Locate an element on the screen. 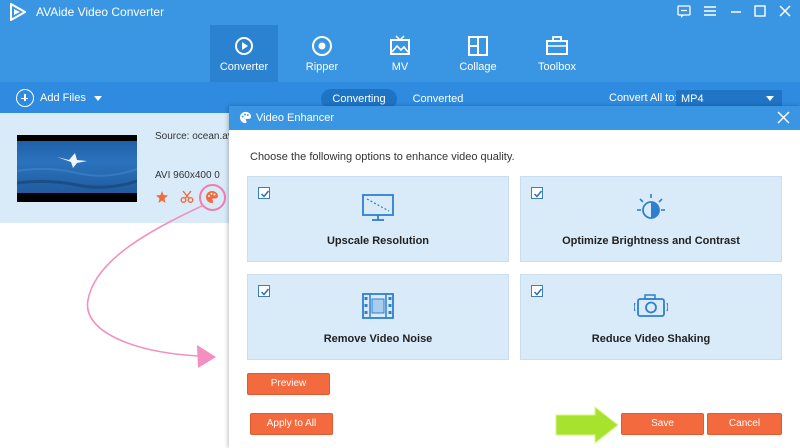 The image size is (800, 448). brightness-icon is located at coordinates (651, 206).